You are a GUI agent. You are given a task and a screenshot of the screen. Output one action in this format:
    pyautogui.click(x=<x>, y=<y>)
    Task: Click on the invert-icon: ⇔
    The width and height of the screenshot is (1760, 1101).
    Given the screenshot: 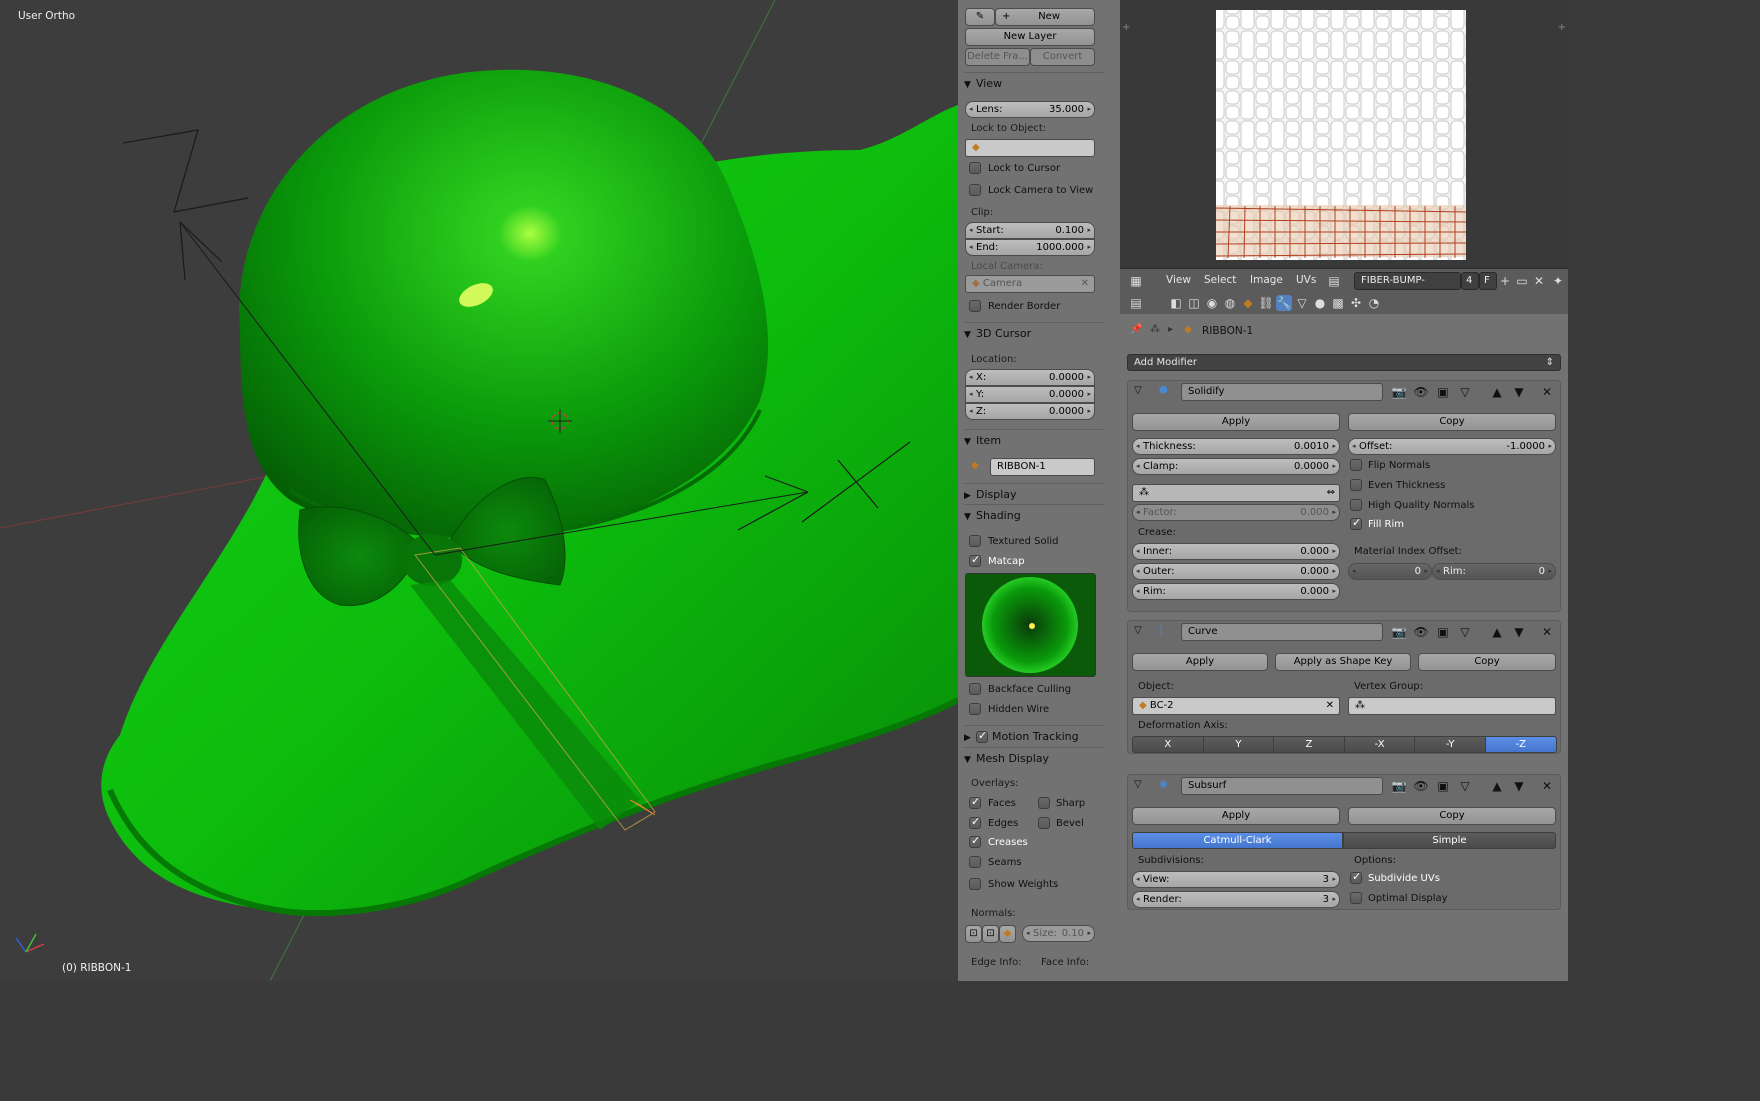 What is the action you would take?
    pyautogui.click(x=1331, y=493)
    